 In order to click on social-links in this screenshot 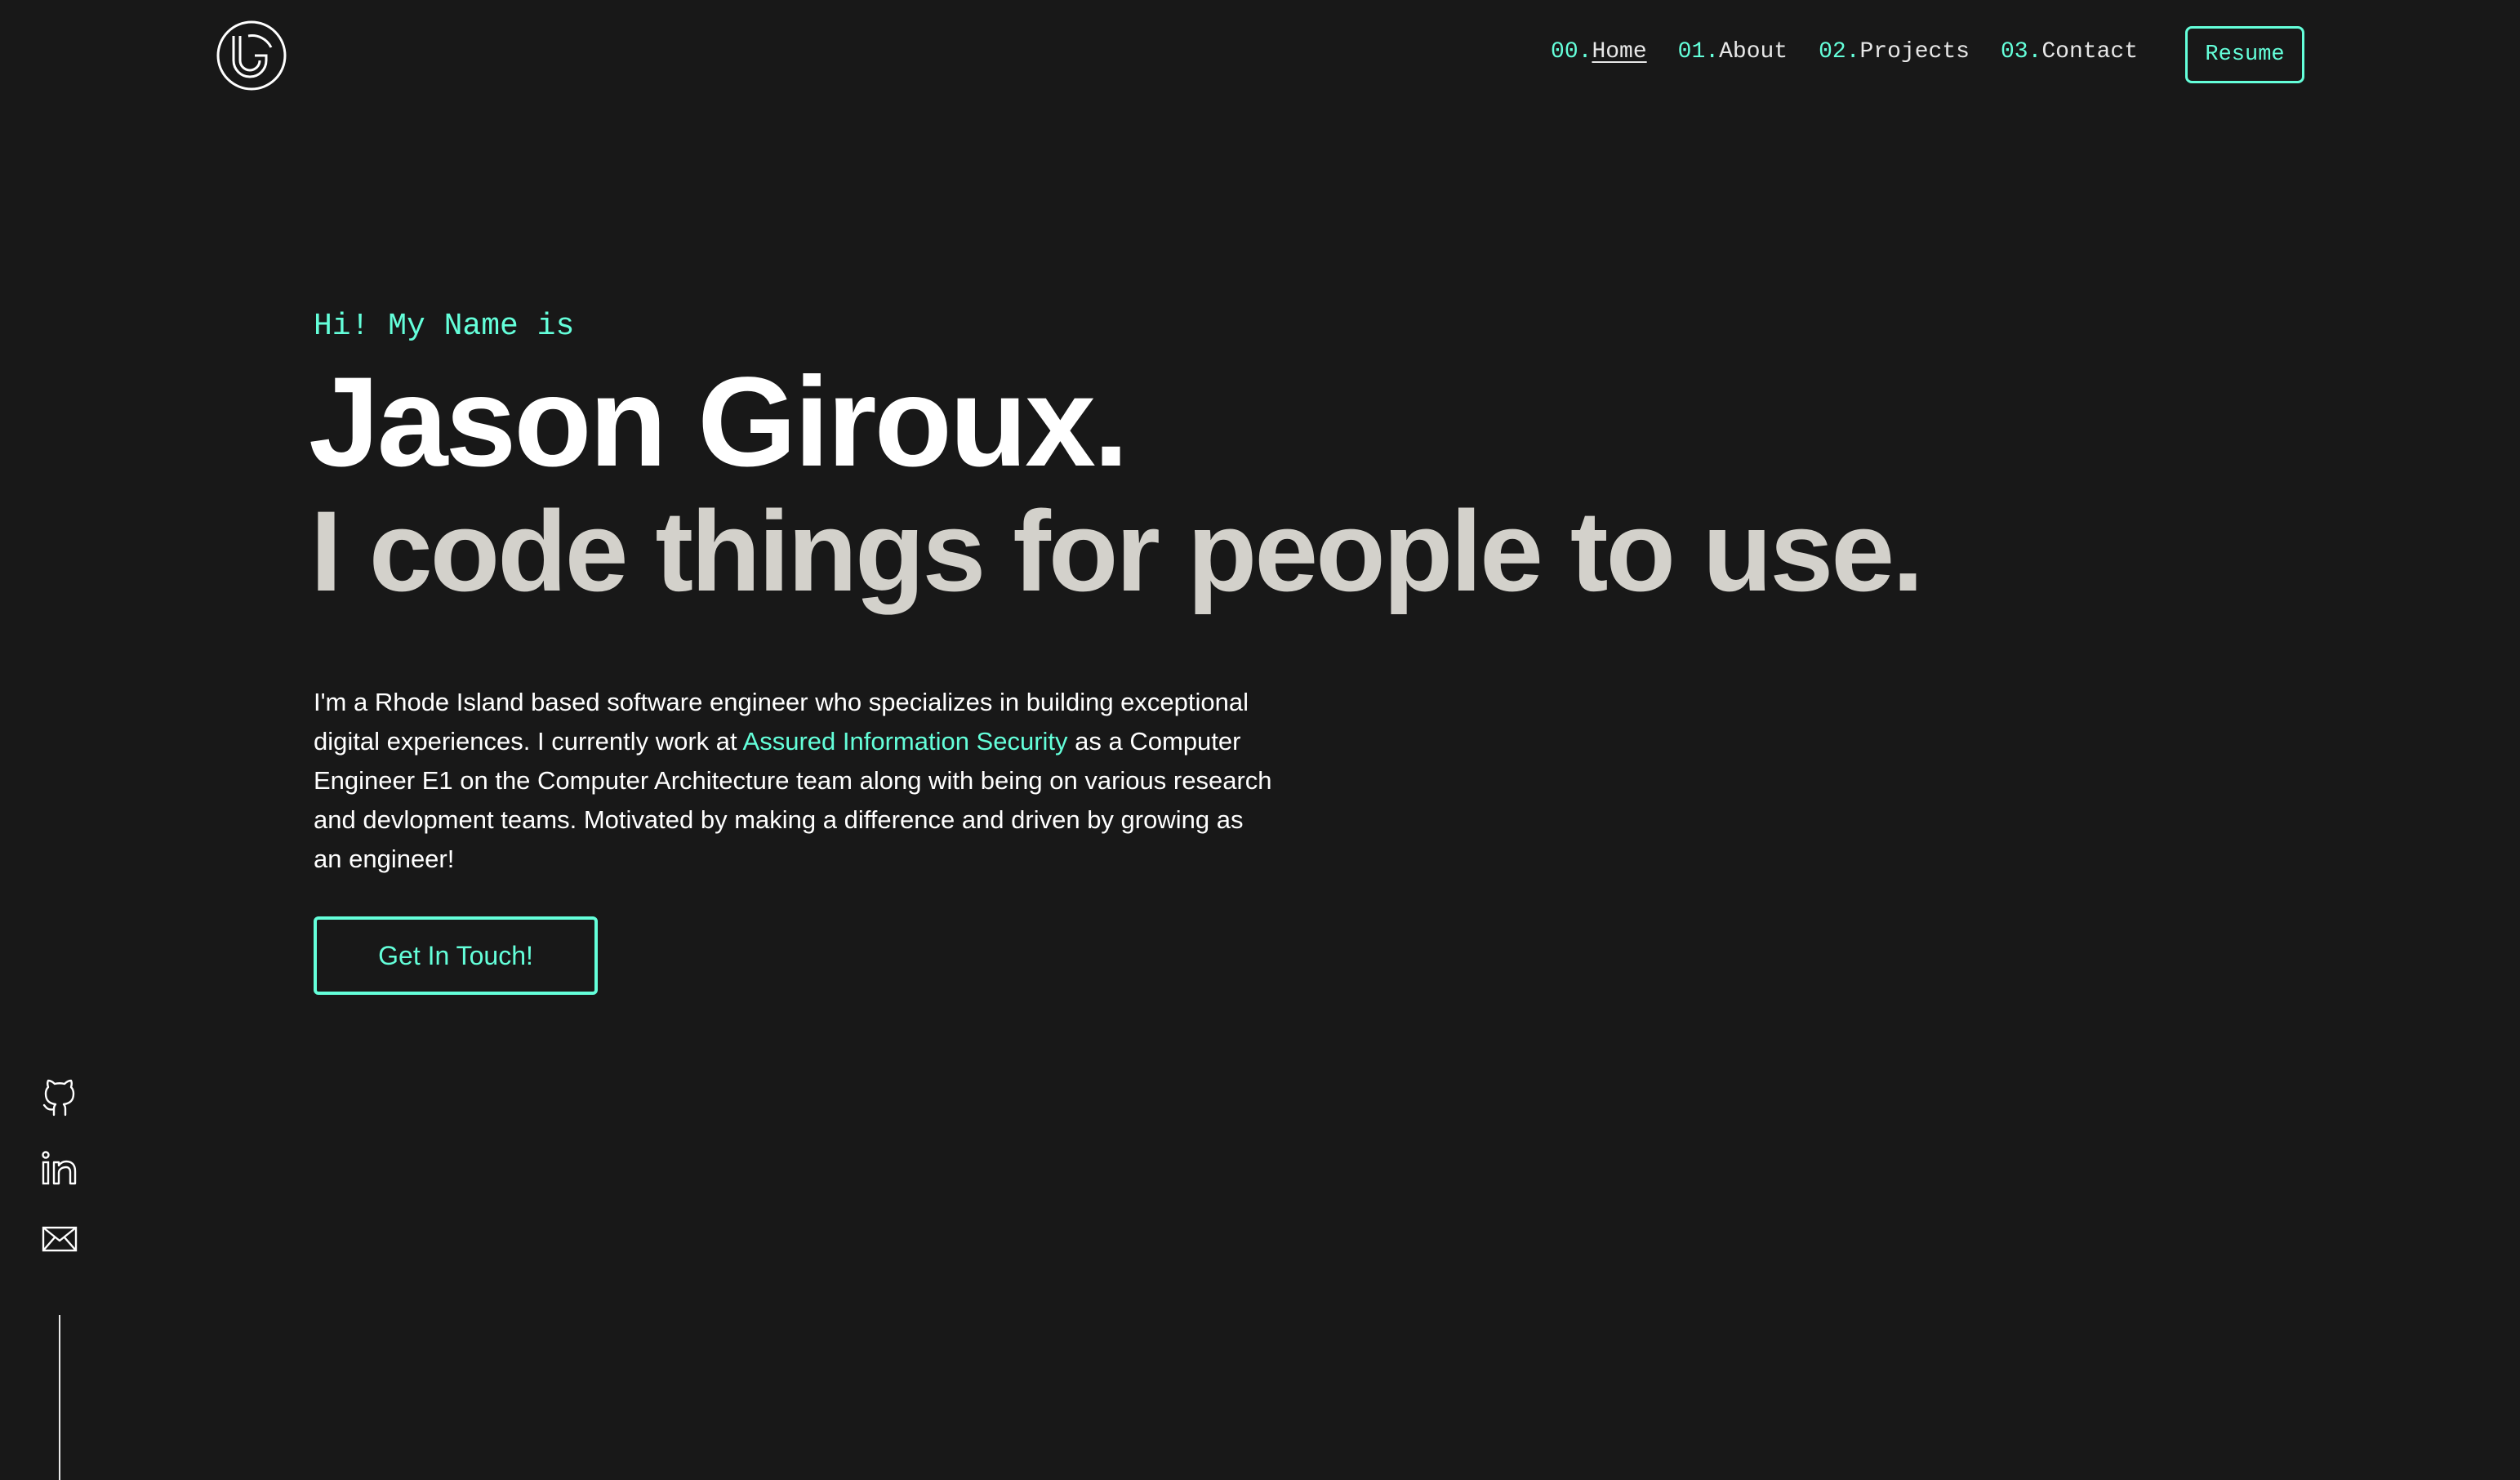, I will do `click(59, 1168)`.